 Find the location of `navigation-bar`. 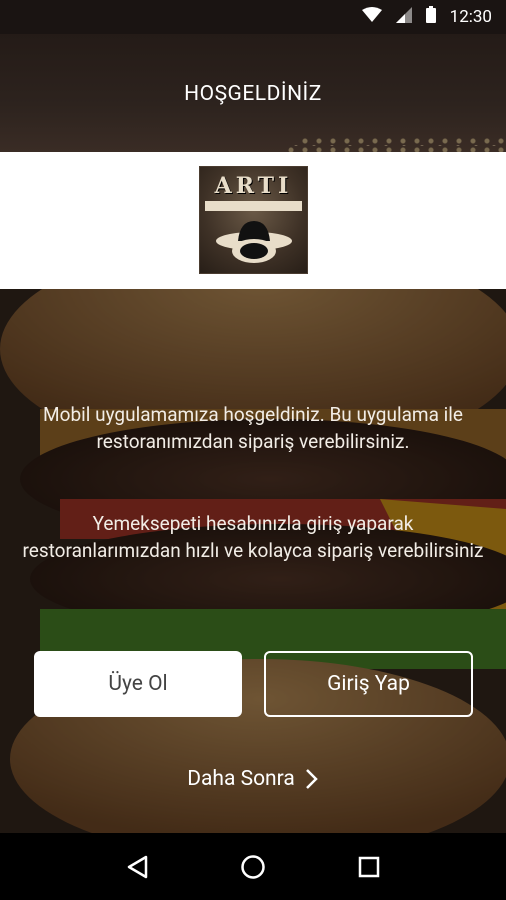

navigation-bar is located at coordinates (253, 866).